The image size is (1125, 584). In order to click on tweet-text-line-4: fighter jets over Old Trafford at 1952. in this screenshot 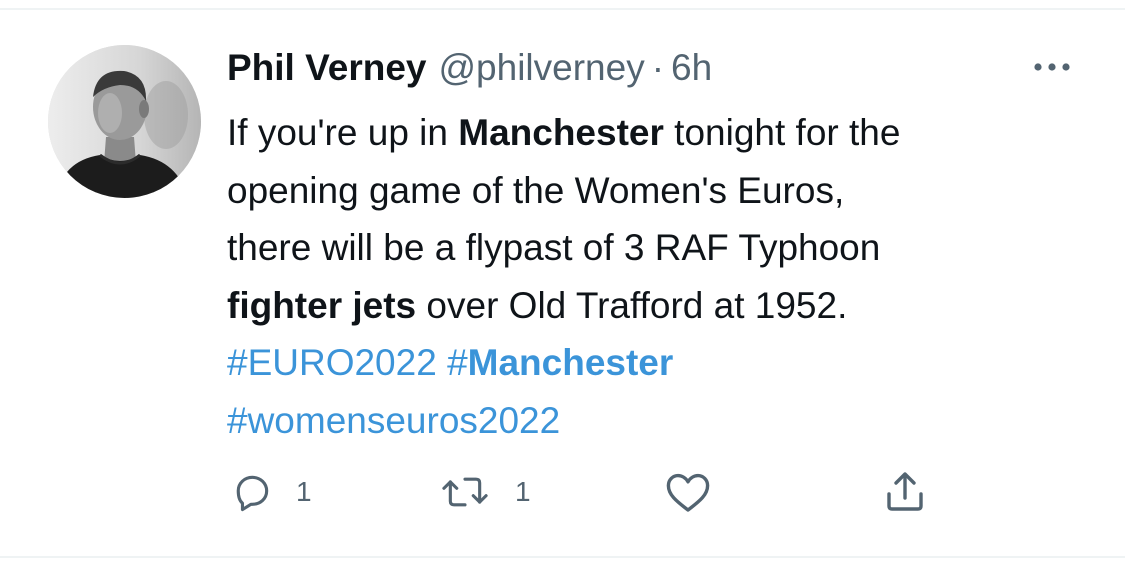, I will do `click(657, 306)`.